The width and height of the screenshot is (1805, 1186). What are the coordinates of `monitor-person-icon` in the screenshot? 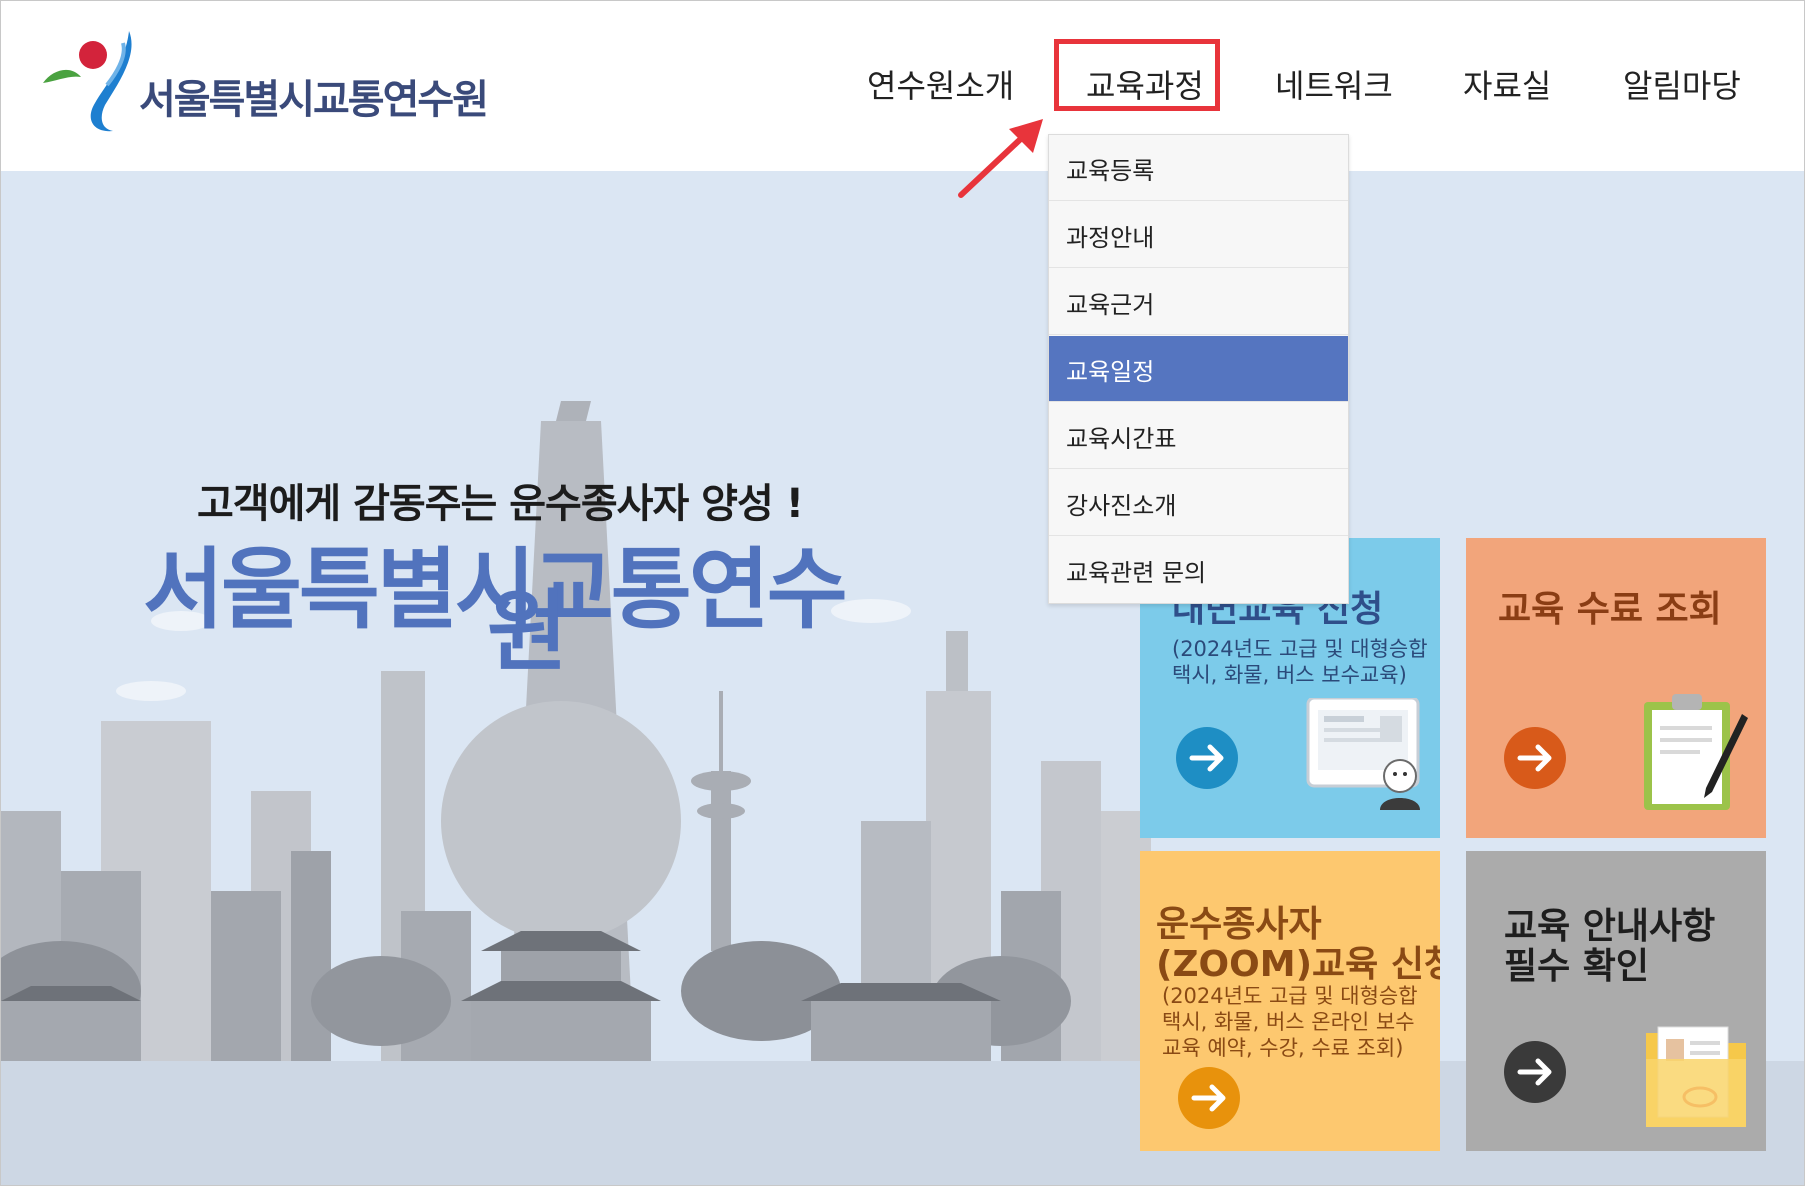 It's located at (1363, 754).